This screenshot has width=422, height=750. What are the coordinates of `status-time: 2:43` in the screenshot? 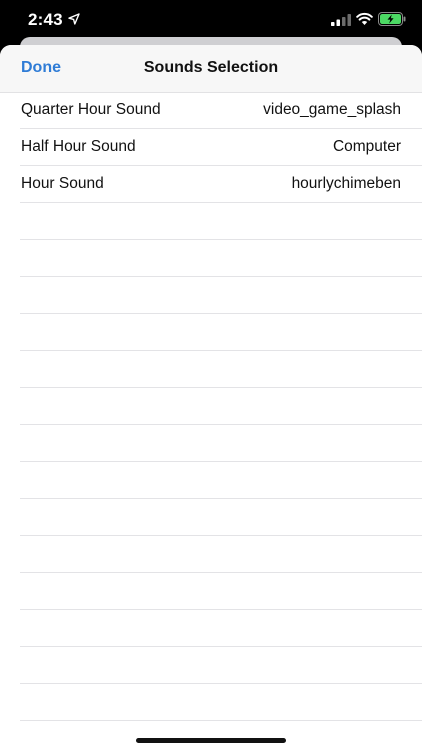 It's located at (45, 19).